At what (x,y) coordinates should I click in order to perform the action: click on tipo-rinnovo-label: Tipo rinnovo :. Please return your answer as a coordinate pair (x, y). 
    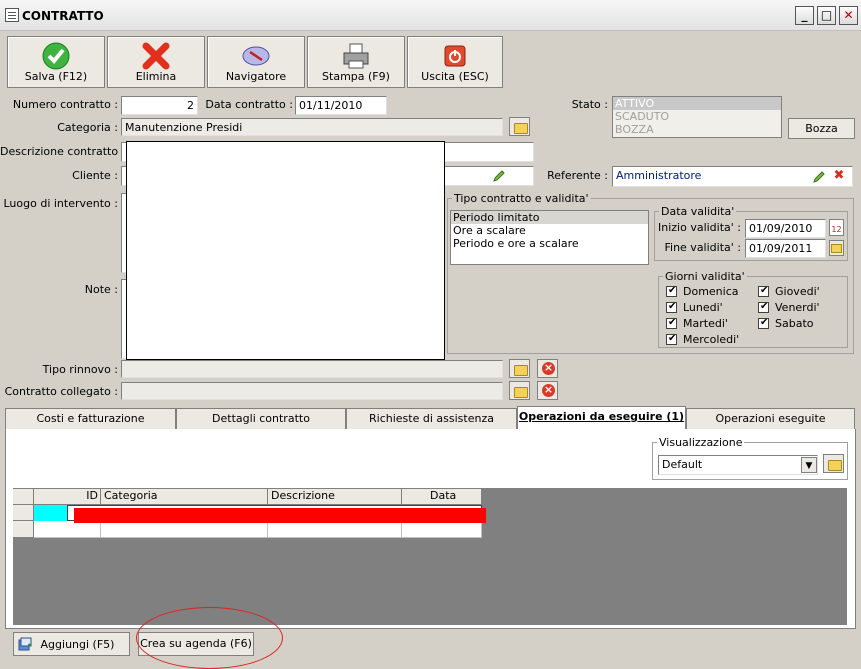
    Looking at the image, I should click on (80, 369).